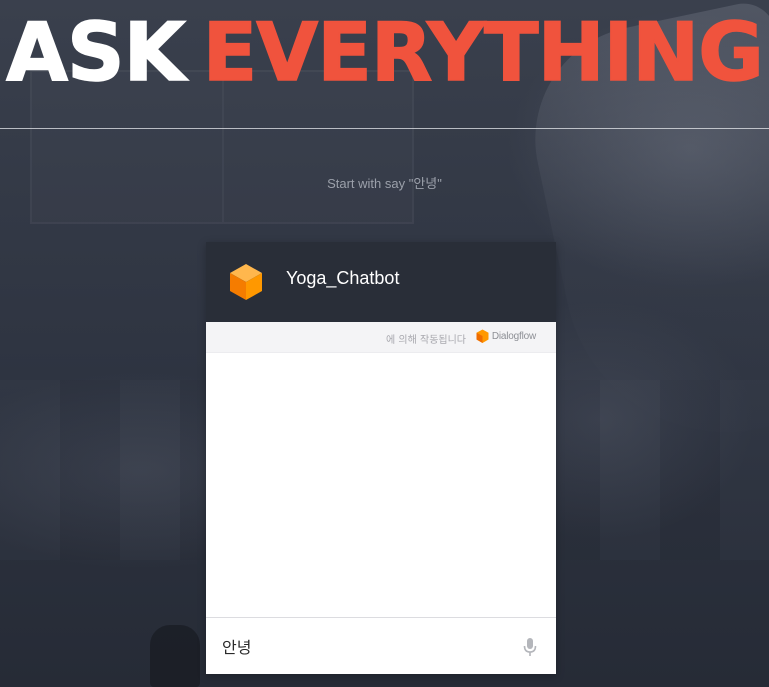 The height and width of the screenshot is (687, 769). Describe the element at coordinates (343, 278) in the screenshot. I see `agent-name: Yoga_Chatbot` at that location.